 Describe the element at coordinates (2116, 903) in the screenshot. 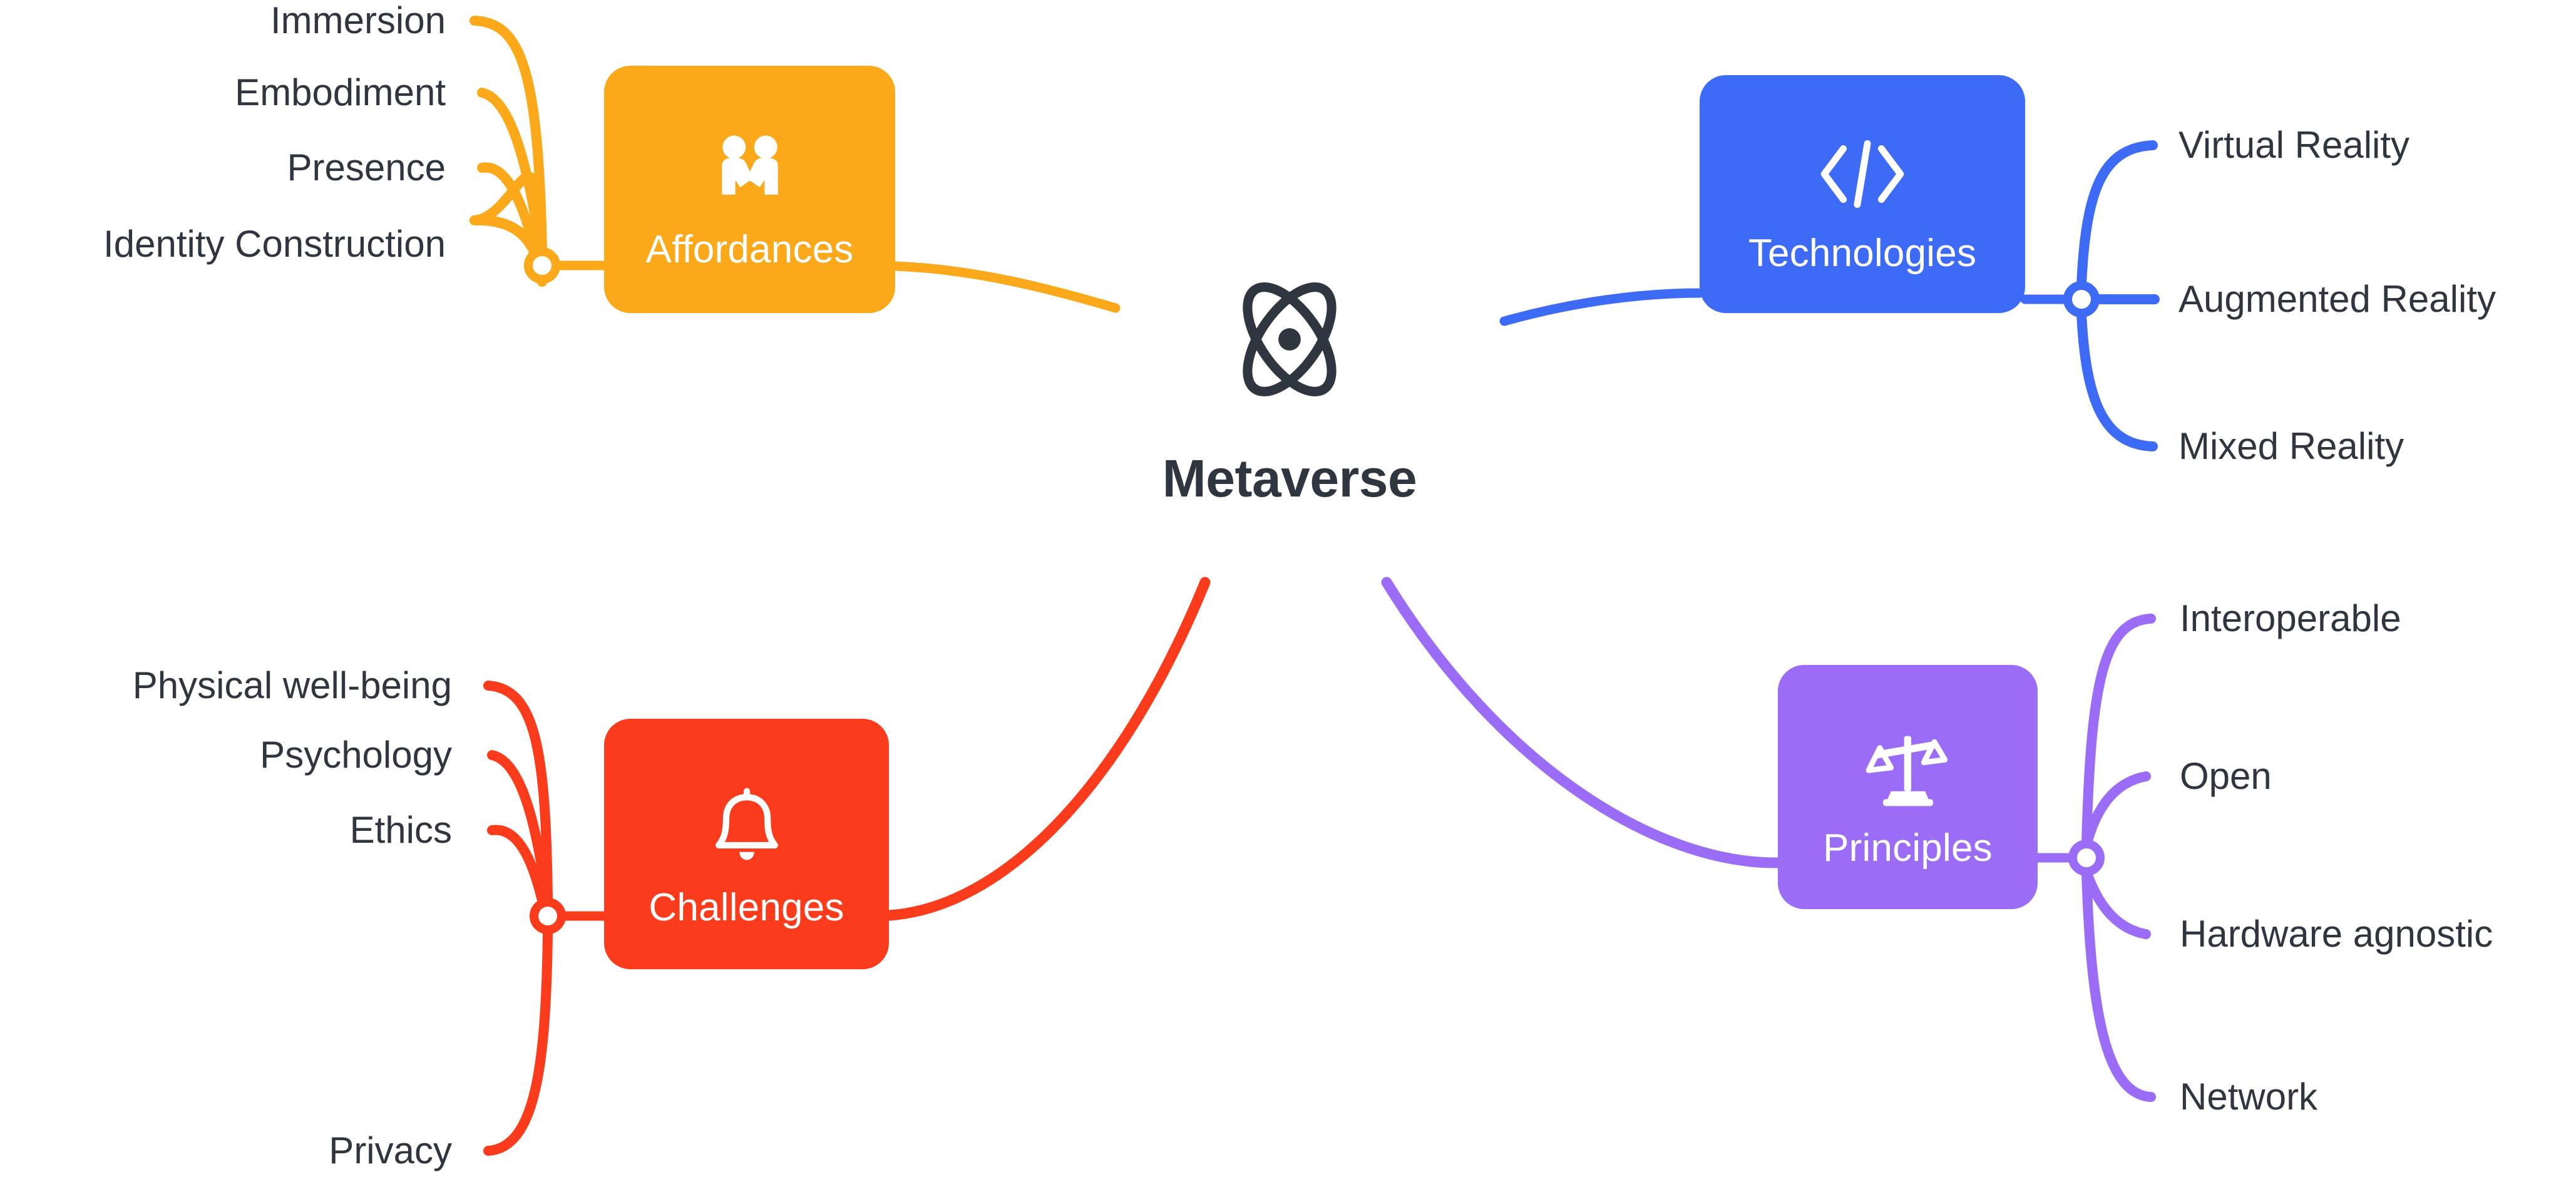

I see `leaf-wire-hardware-agnostic` at that location.